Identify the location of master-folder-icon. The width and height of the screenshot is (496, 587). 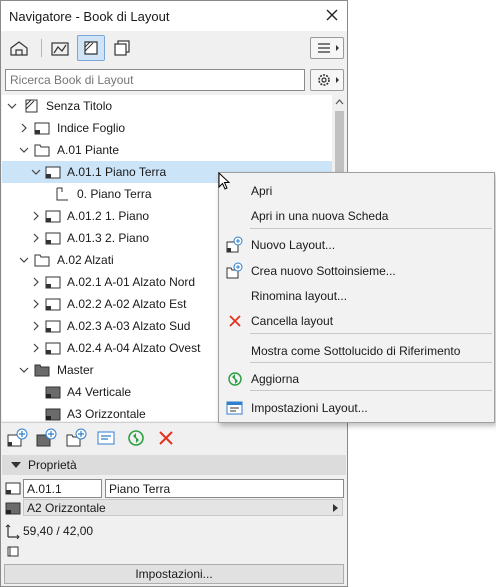
(42, 370).